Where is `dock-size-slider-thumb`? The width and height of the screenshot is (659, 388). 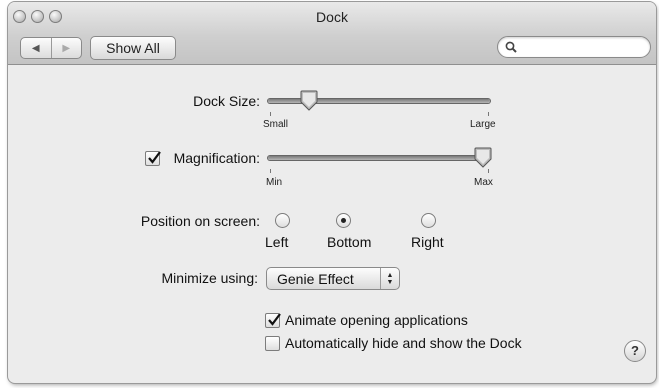
dock-size-slider-thumb is located at coordinates (309, 101).